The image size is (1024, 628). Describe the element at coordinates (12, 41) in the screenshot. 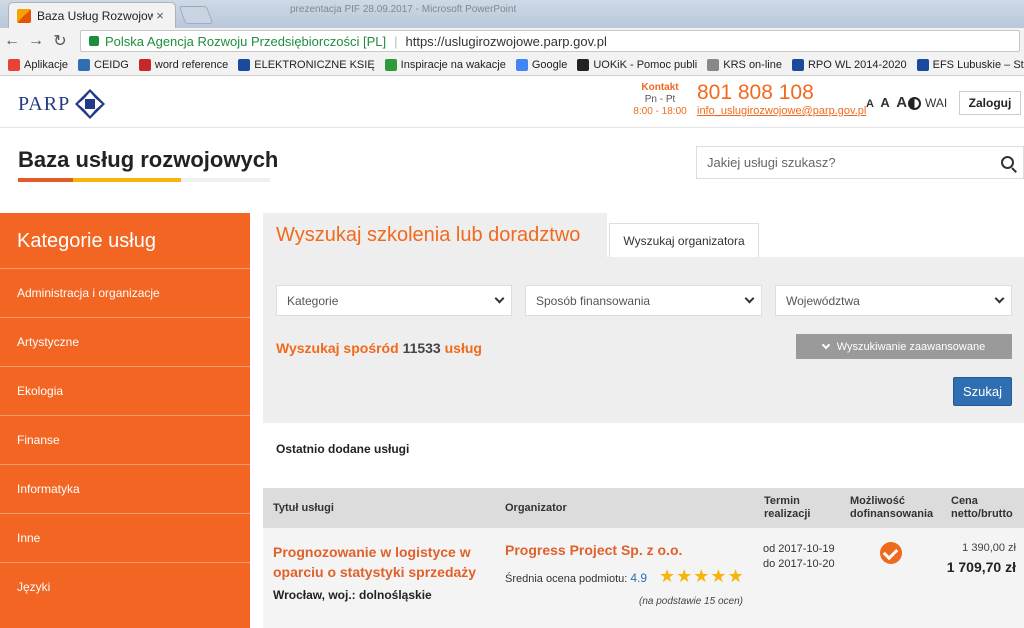

I see `back-arrow-icon: ←` at that location.